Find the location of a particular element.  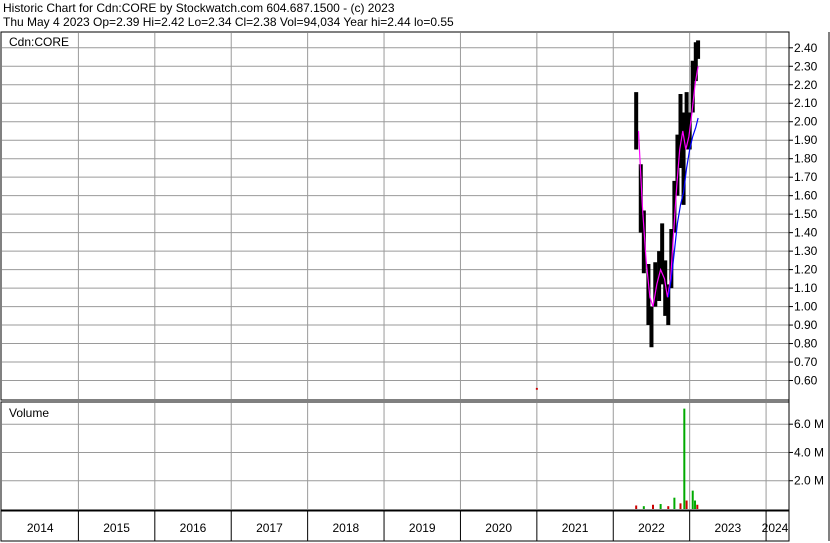

price-tick-label: 2.00 is located at coordinates (806, 122).